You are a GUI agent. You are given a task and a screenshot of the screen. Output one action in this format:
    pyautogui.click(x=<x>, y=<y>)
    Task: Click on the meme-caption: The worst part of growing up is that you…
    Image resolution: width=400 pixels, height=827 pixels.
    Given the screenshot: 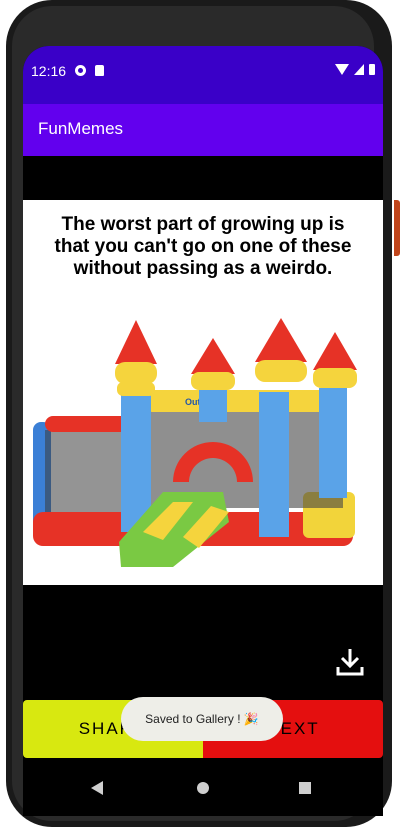 What is the action you would take?
    pyautogui.click(x=203, y=246)
    